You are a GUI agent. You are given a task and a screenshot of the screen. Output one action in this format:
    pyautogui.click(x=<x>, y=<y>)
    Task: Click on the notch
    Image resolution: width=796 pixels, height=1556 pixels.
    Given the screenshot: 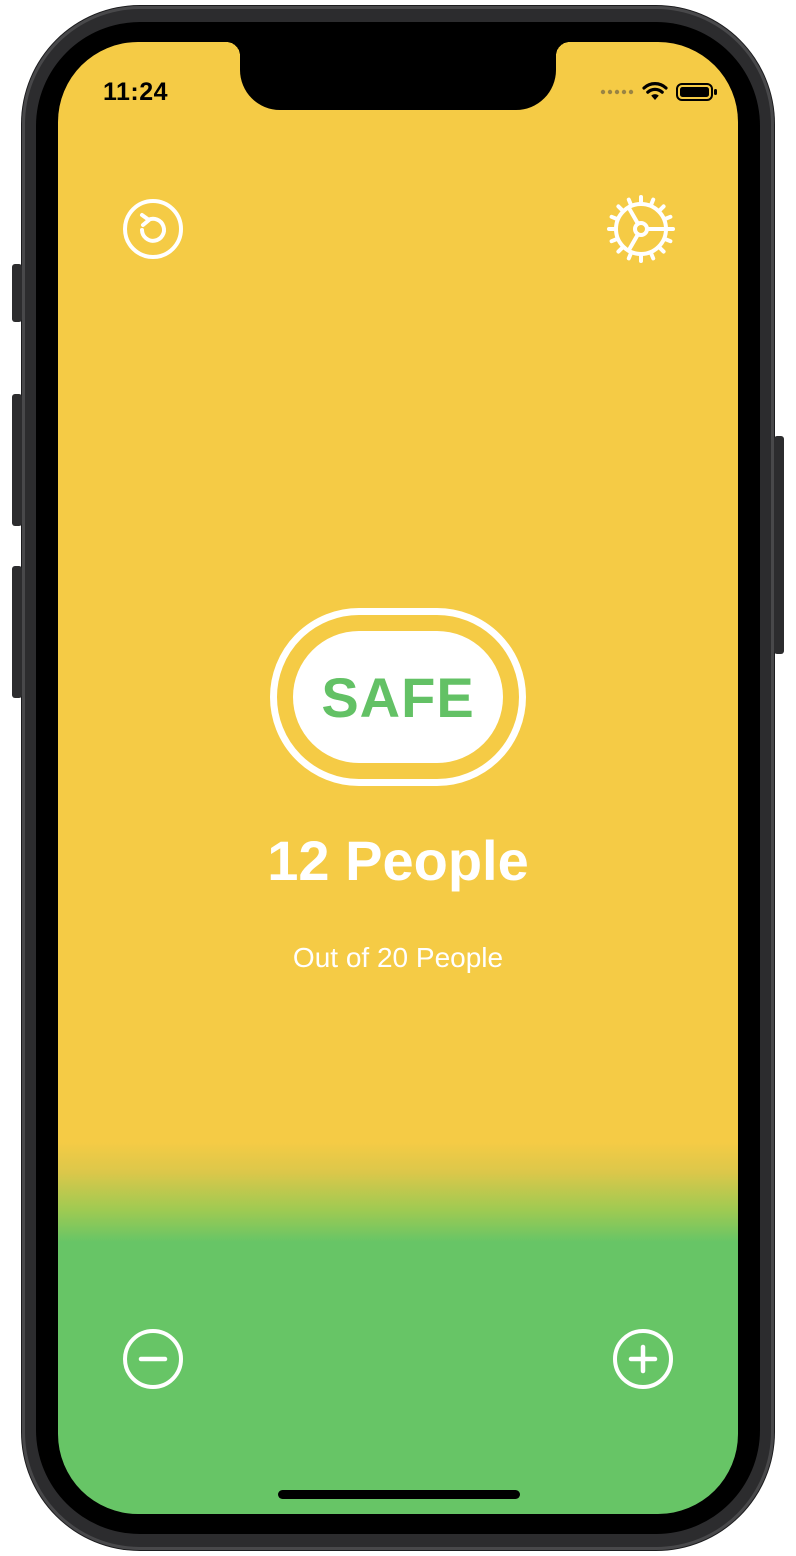 What is the action you would take?
    pyautogui.click(x=398, y=76)
    